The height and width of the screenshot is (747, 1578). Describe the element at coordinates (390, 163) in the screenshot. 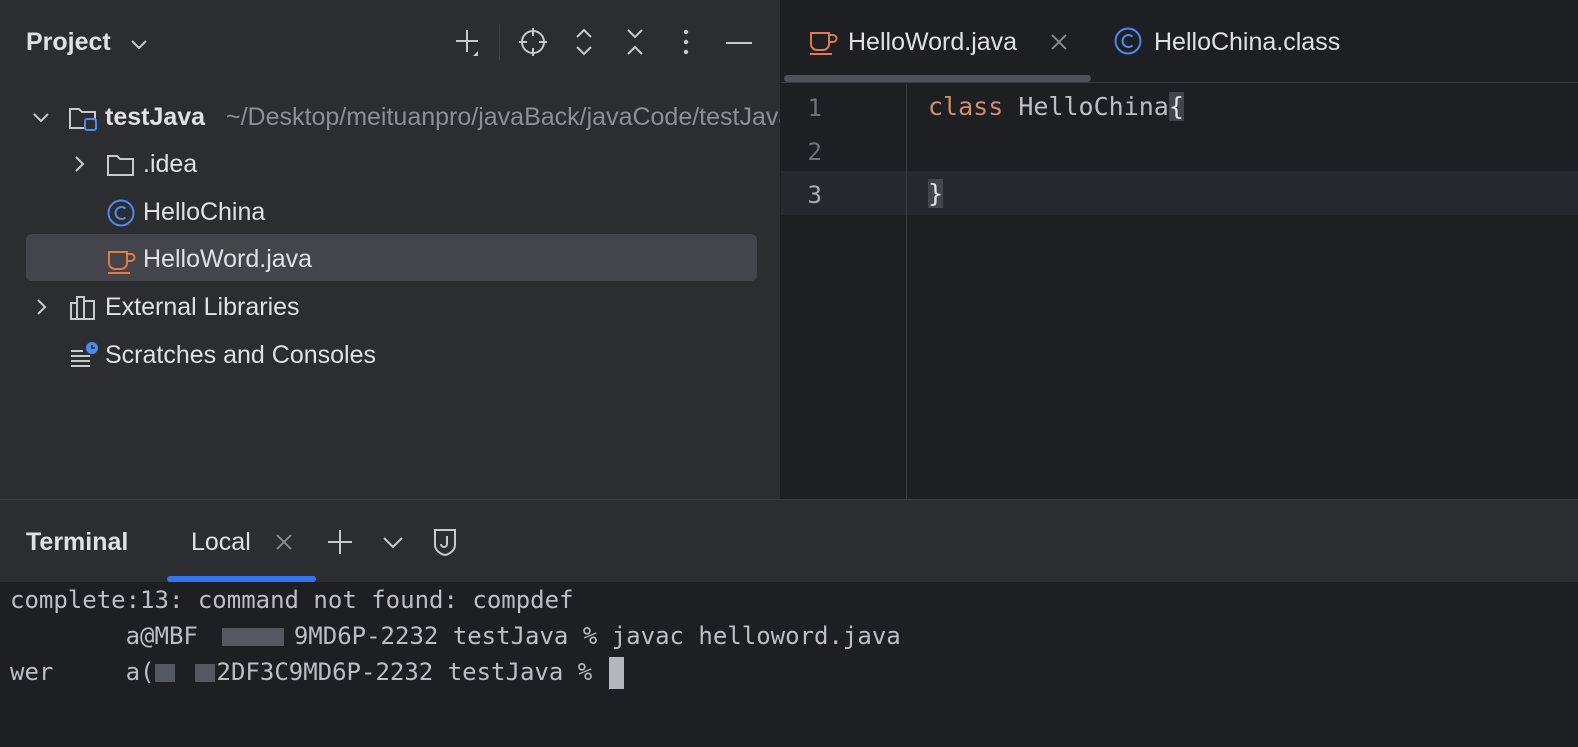

I see `tree-item-idea: .idea` at that location.